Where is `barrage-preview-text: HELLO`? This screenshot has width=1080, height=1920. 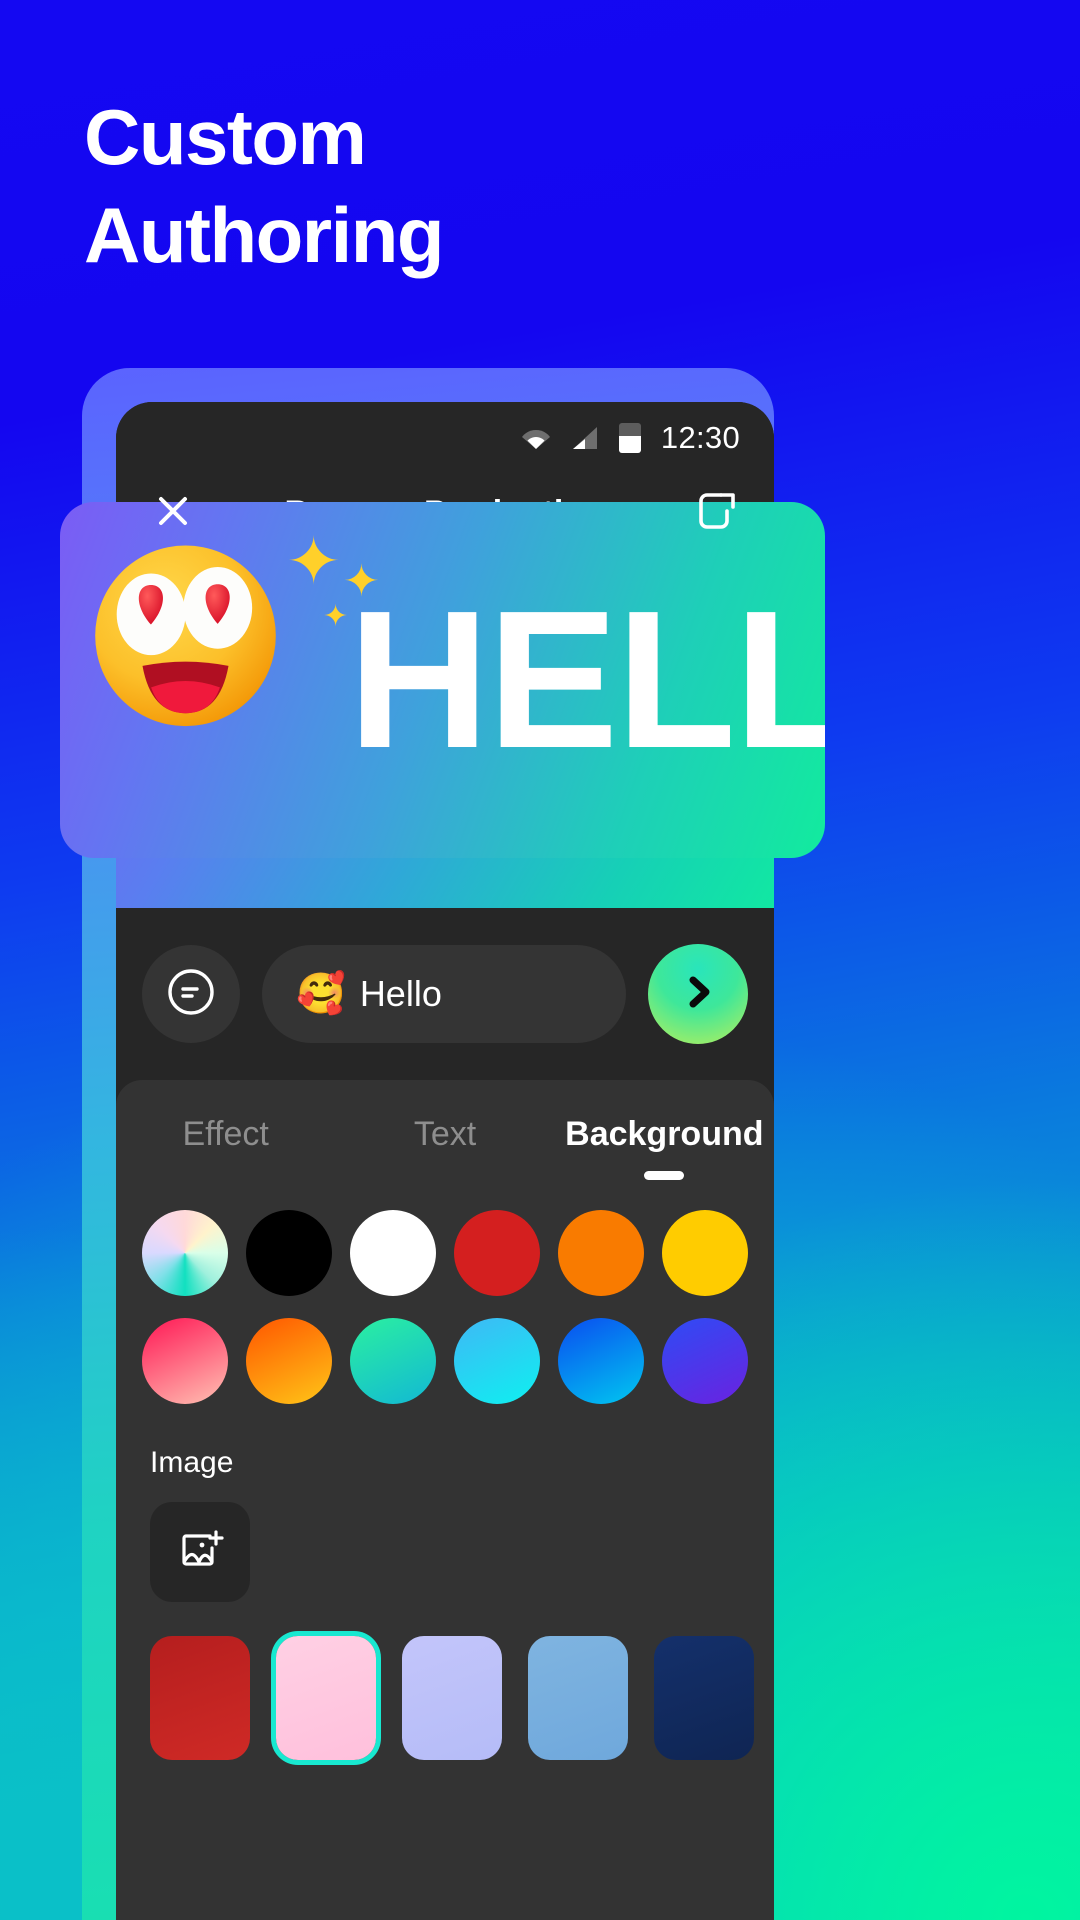
barrage-preview-text: HELLO is located at coordinates (586, 679).